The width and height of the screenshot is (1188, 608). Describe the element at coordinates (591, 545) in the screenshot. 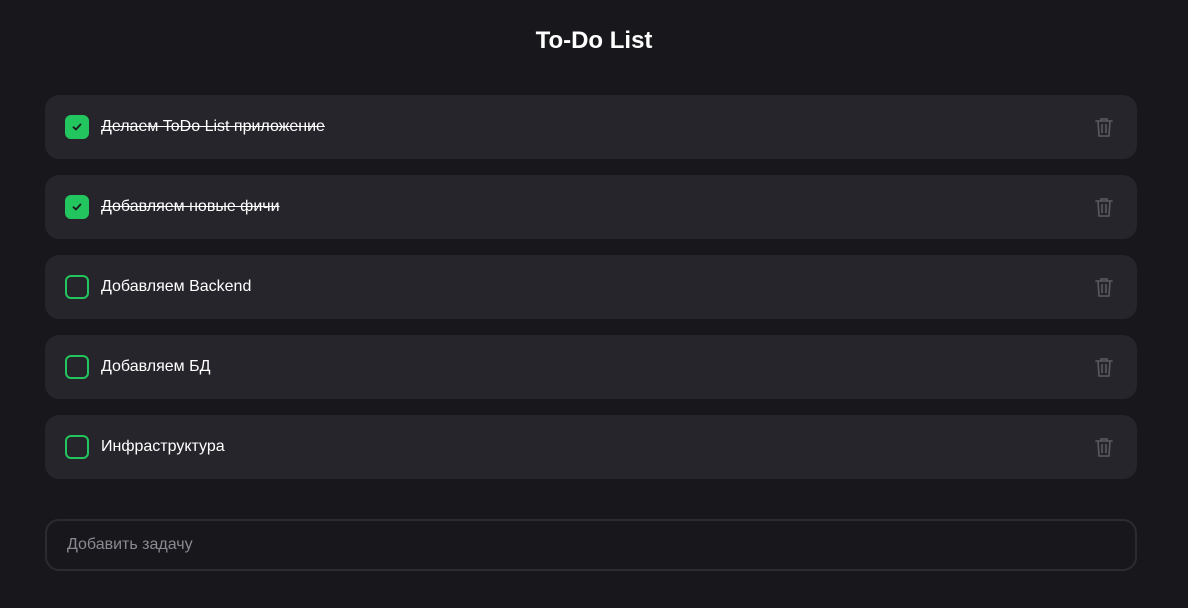

I see `add-task-input` at that location.